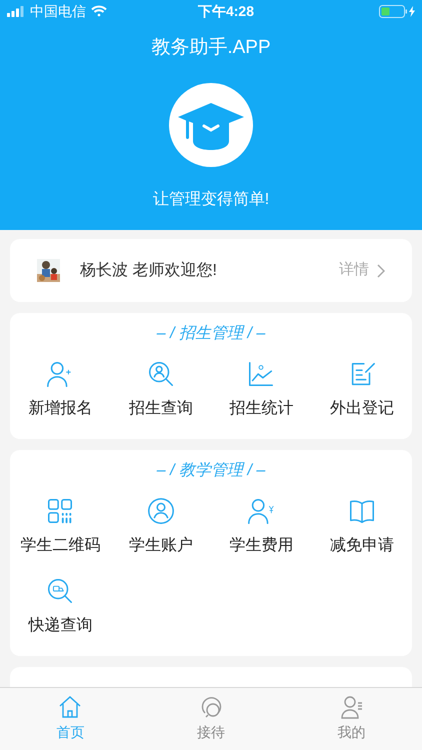  I want to click on section-title: – / 教学管理 / –, so click(211, 471).